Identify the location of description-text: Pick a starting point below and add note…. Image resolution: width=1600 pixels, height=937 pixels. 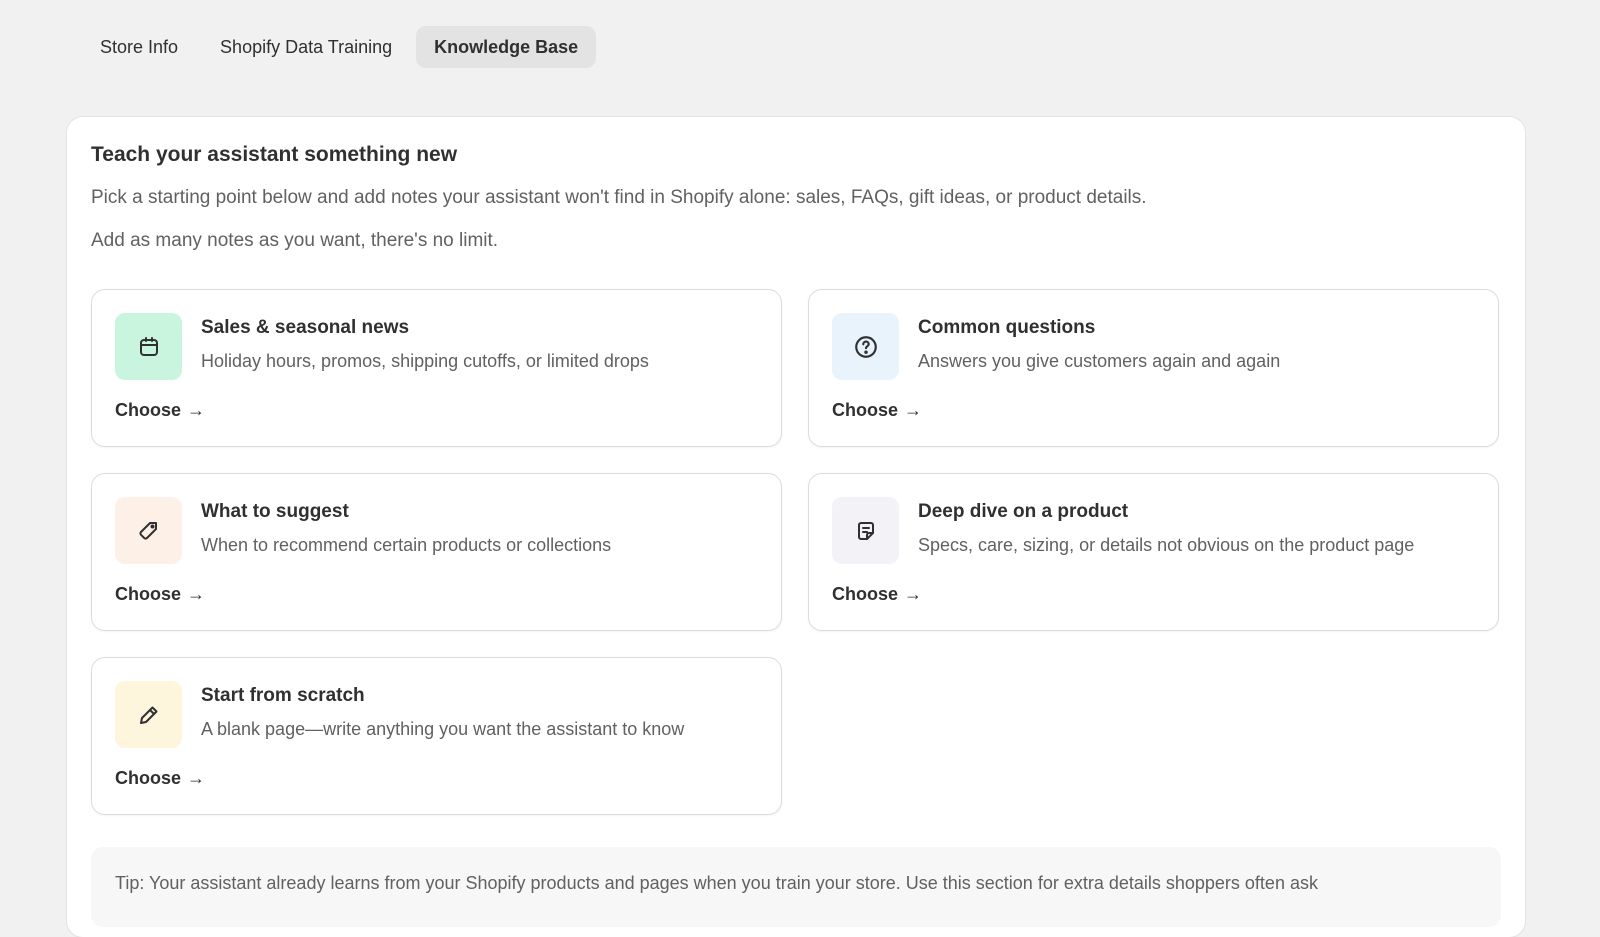
(619, 197).